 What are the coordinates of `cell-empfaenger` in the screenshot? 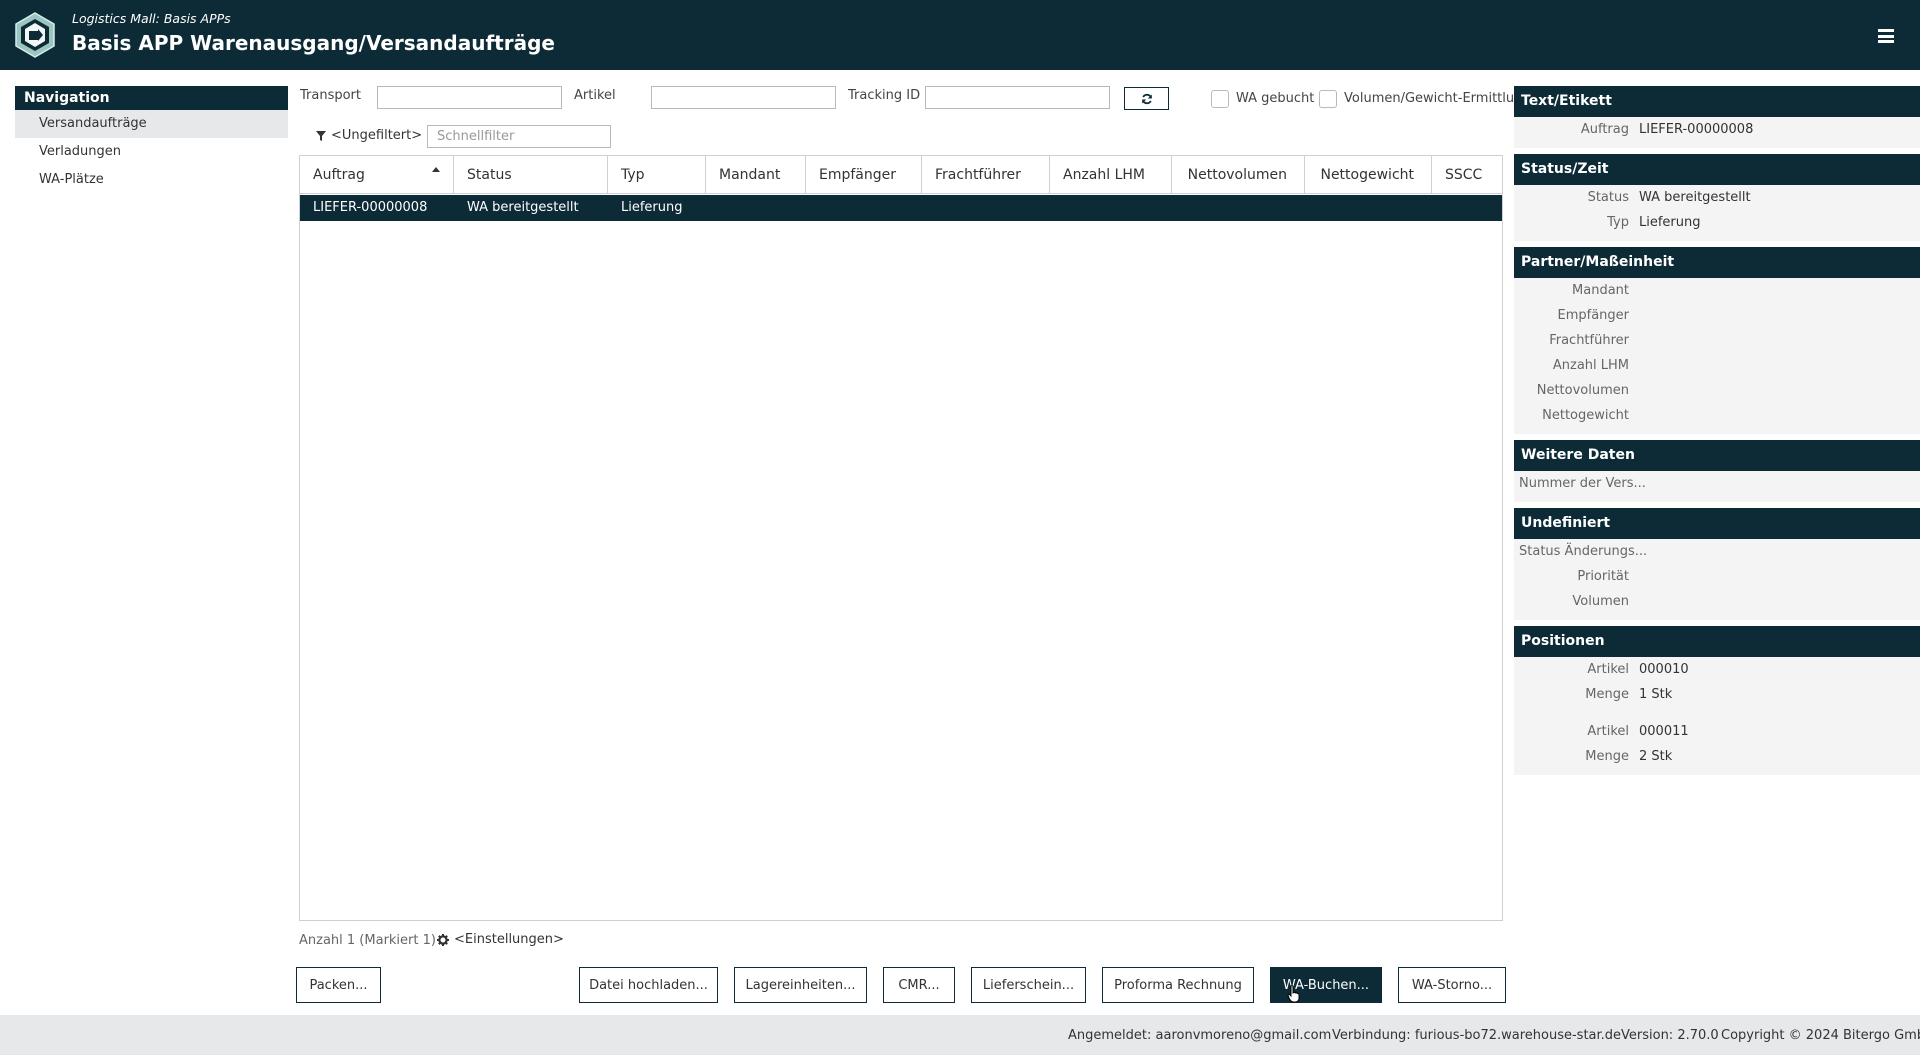 It's located at (864, 208).